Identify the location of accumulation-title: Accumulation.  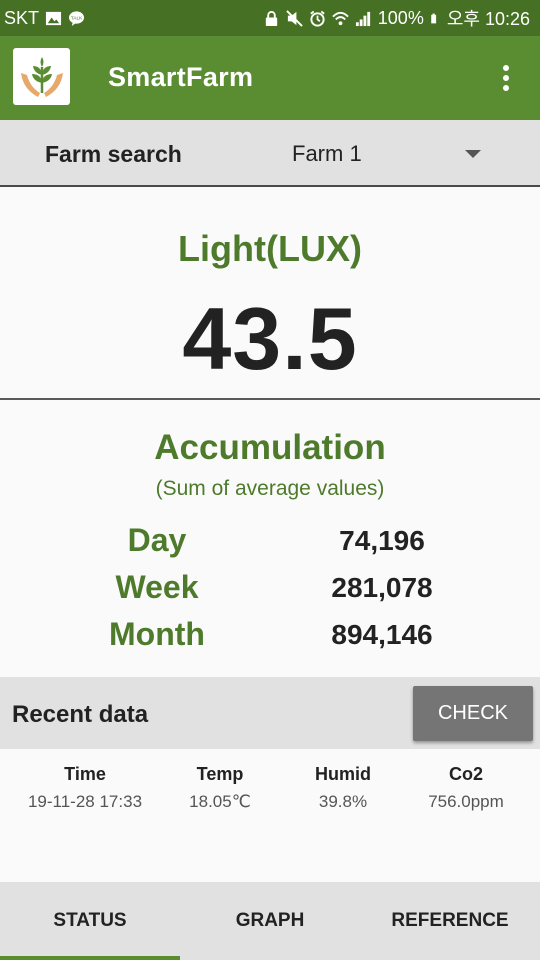
(270, 447).